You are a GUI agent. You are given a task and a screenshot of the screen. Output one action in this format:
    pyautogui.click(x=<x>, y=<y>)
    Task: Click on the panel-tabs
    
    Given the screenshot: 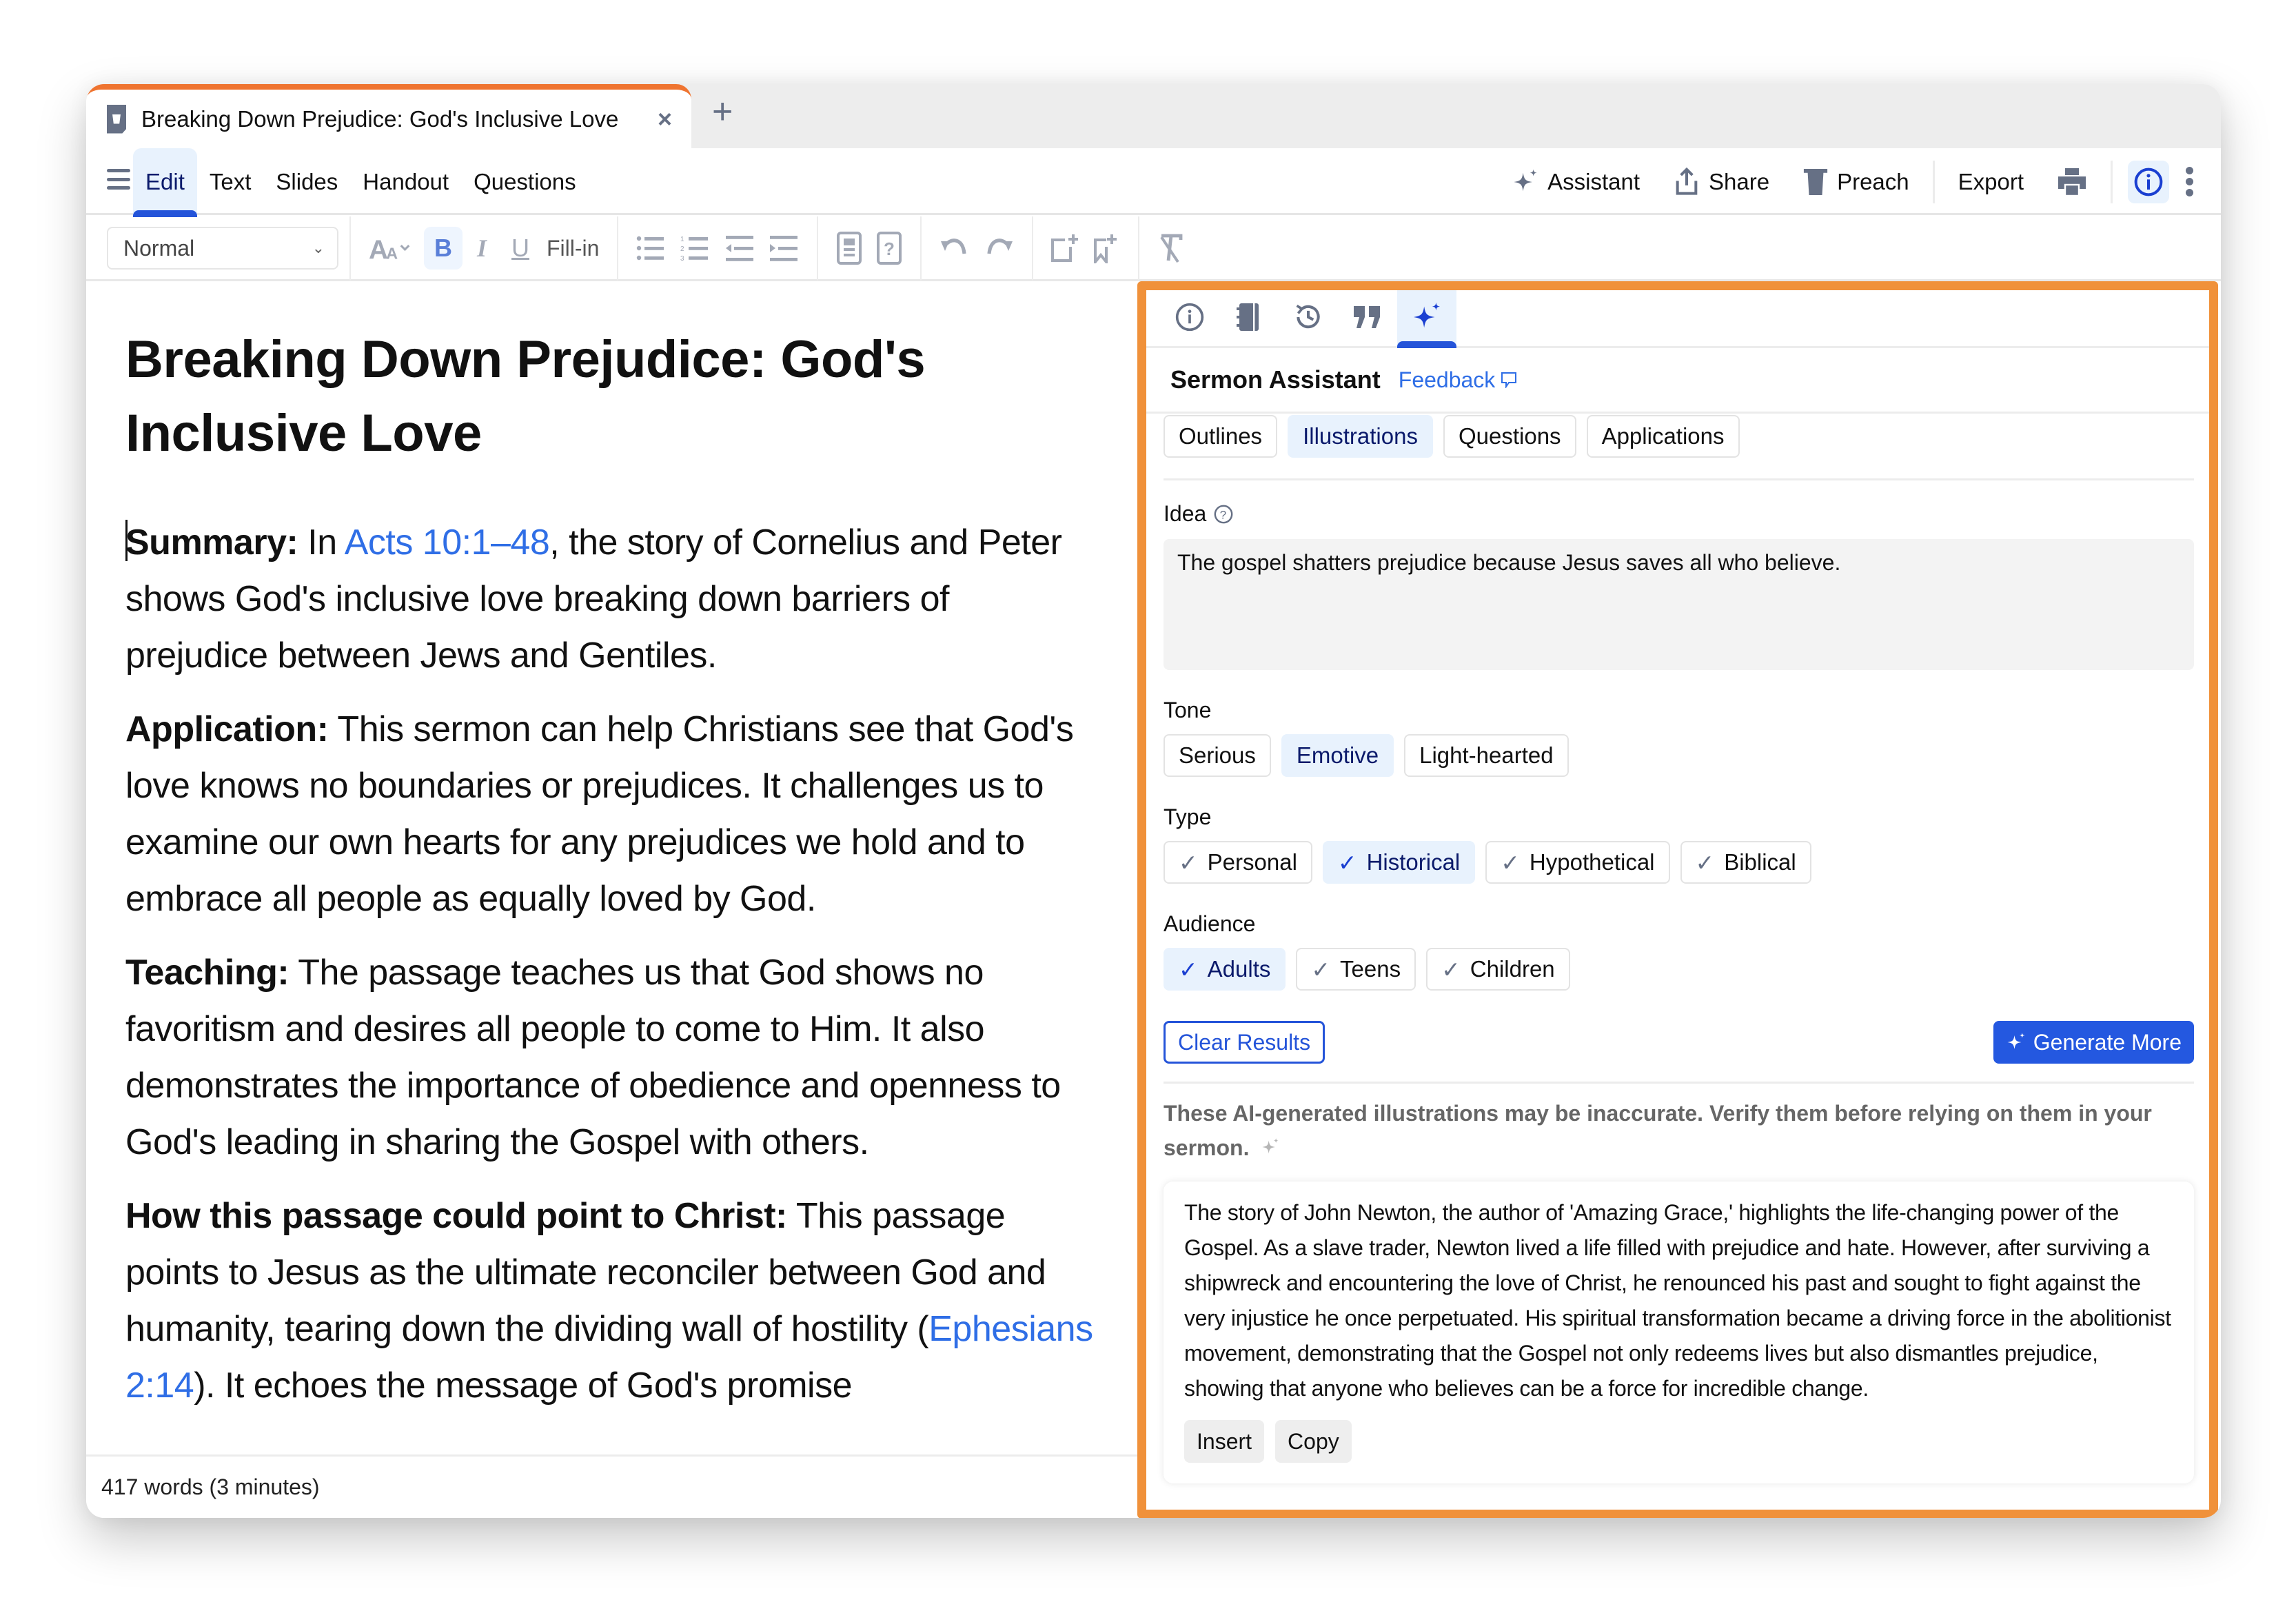 What is the action you would take?
    pyautogui.click(x=1677, y=319)
    